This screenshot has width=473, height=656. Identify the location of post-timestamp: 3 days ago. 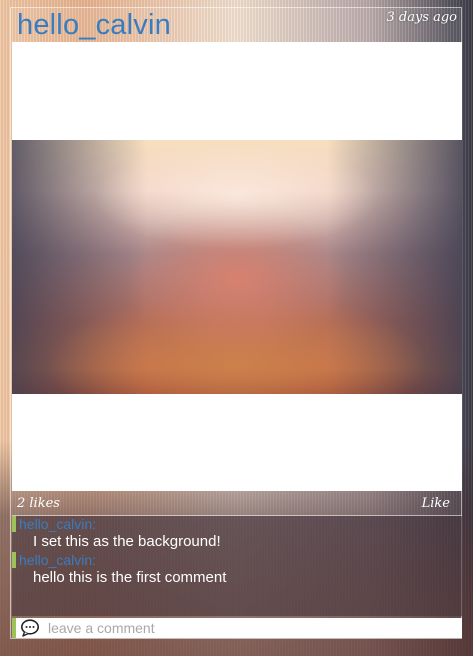
(421, 17).